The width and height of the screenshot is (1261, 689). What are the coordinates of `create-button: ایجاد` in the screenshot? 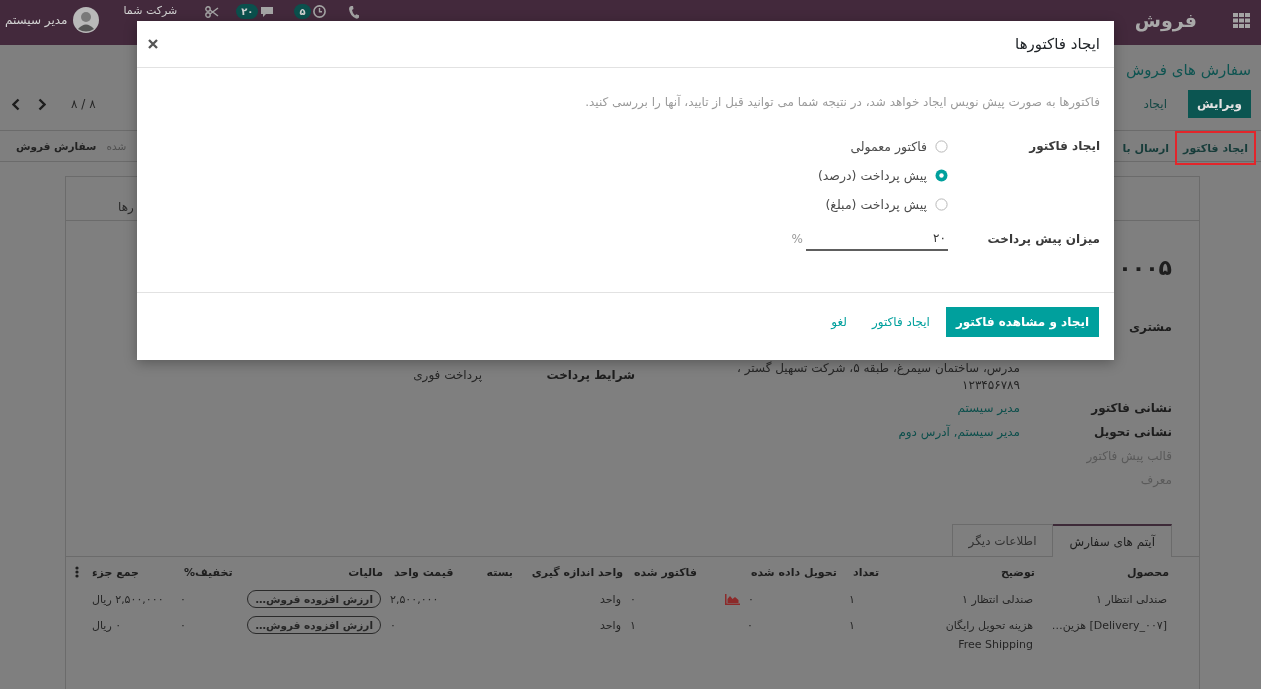 It's located at (1155, 104).